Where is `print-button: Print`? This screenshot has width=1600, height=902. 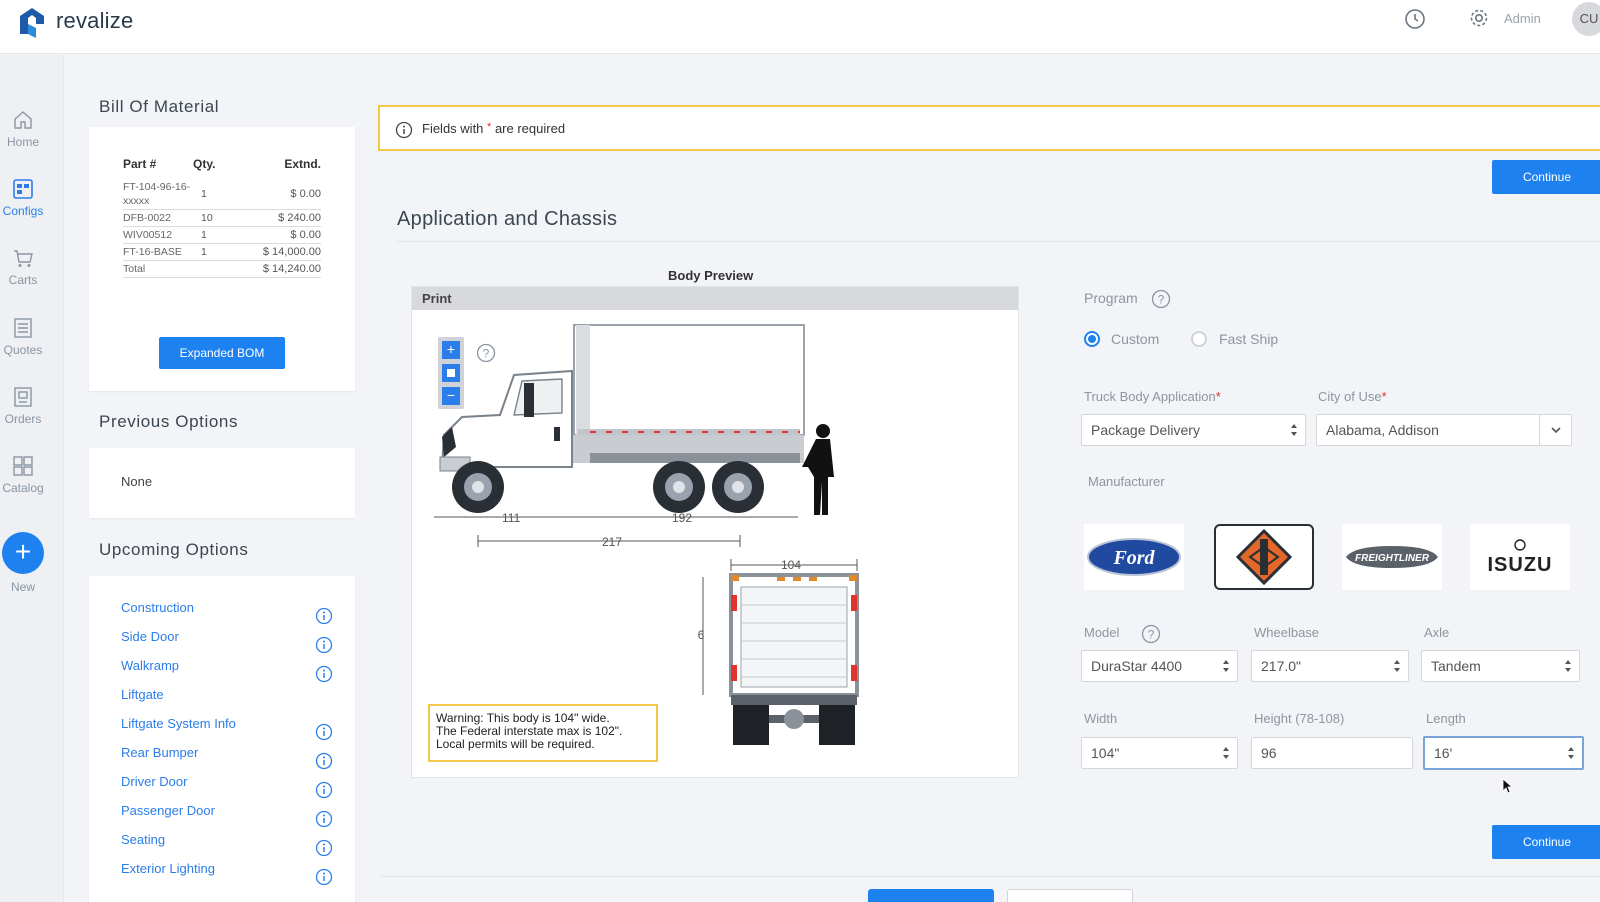 print-button: Print is located at coordinates (715, 298).